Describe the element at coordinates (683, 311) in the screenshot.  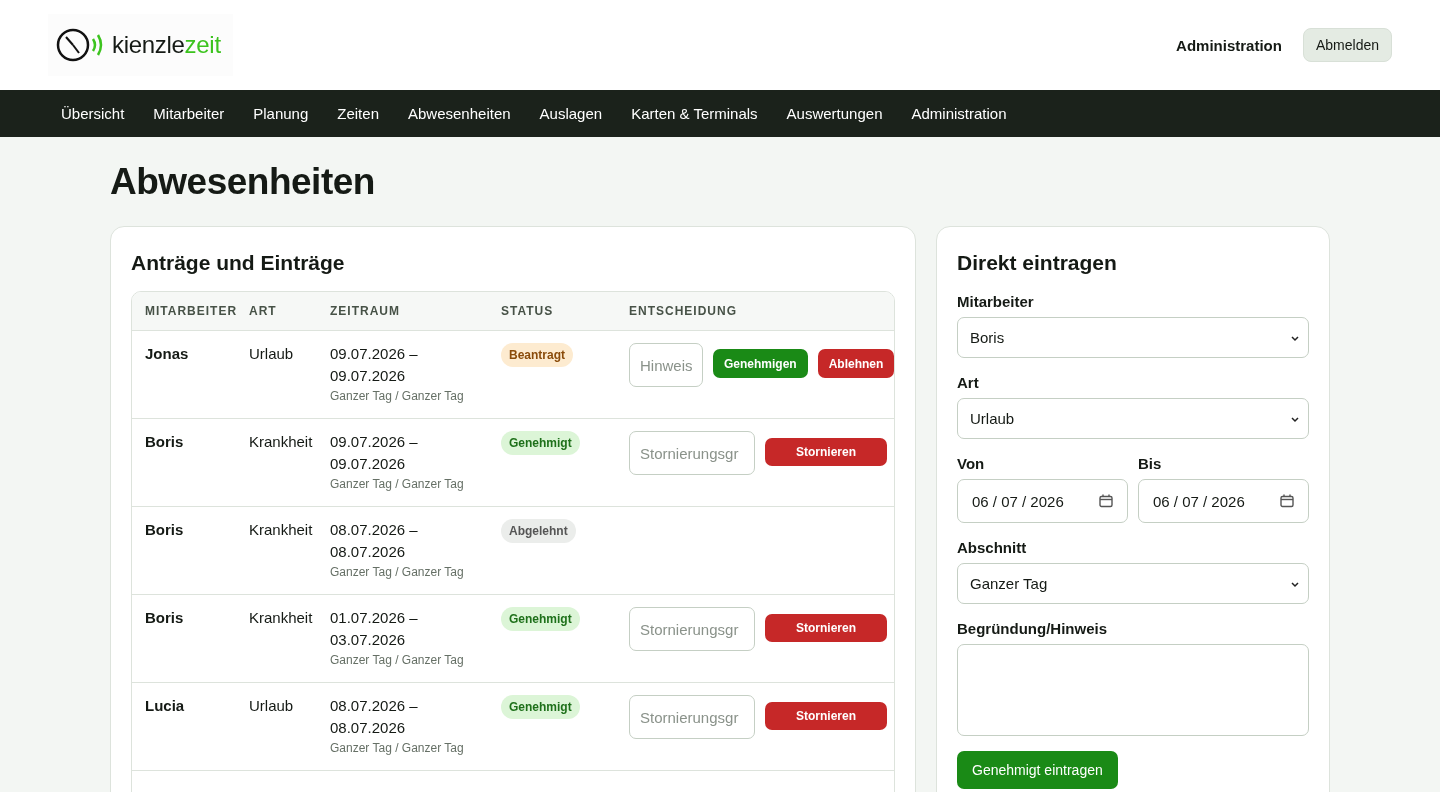
I see `column-header: ENTSCHEIDUNG` at that location.